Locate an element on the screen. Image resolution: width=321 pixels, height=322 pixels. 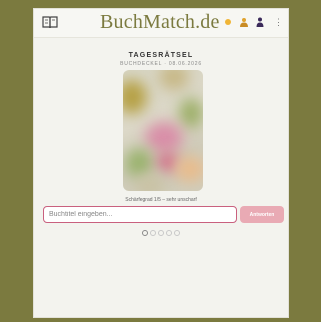
book-icon is located at coordinates (50, 22).